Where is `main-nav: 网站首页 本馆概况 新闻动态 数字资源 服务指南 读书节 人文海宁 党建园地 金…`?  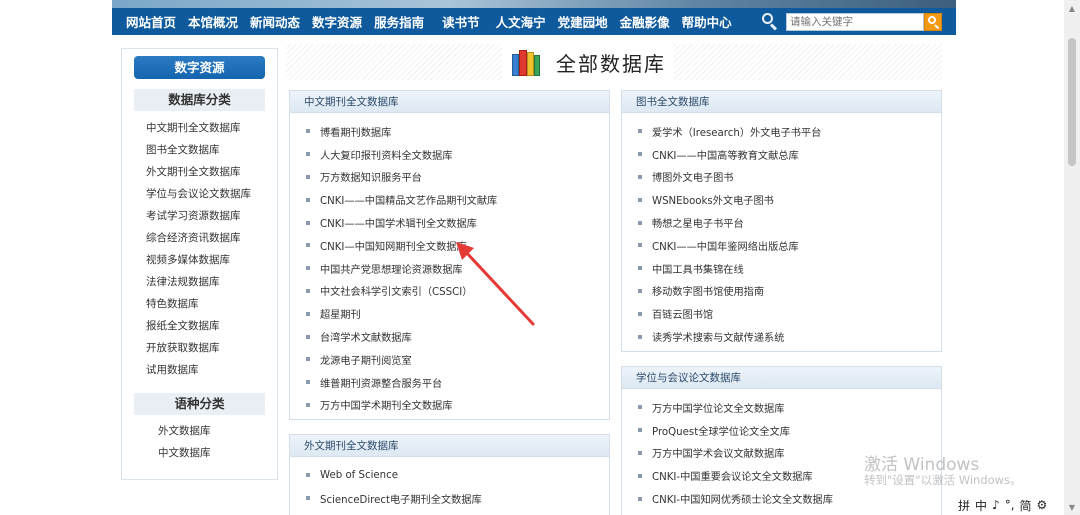 main-nav: 网站首页 本馆概况 新闻动态 数字资源 服务指南 读书节 人文海宁 党建园地 金… is located at coordinates (534, 21).